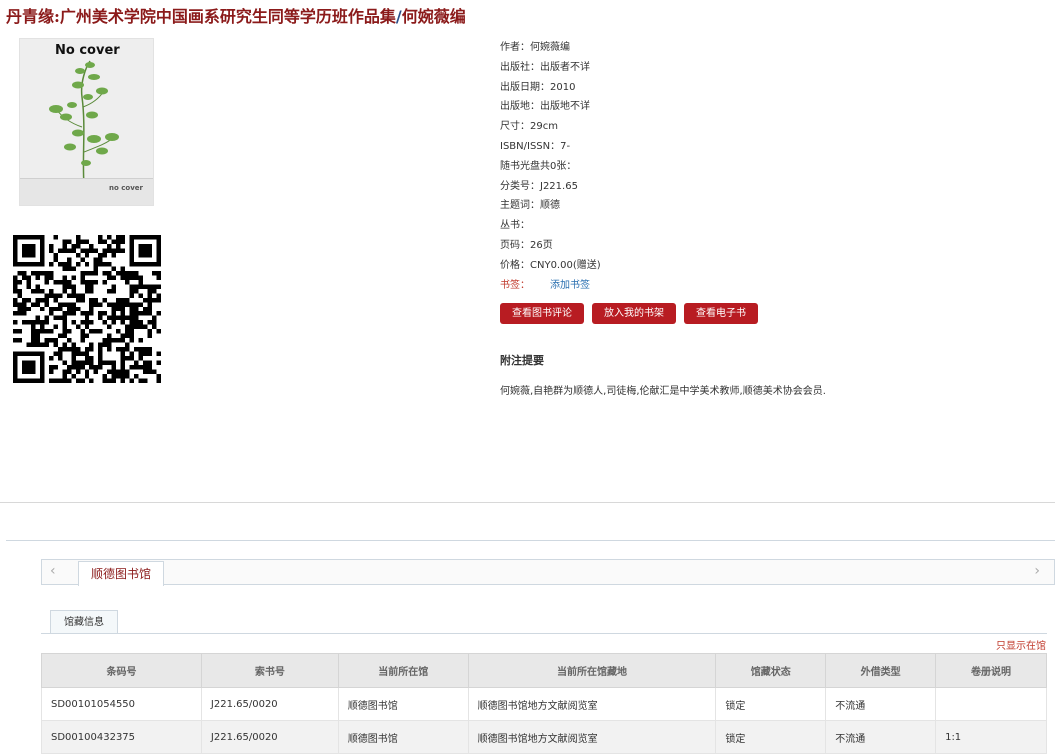 The width and height of the screenshot is (1055, 755). What do you see at coordinates (403, 670) in the screenshot?
I see `column-header: 当前所在馆` at bounding box center [403, 670].